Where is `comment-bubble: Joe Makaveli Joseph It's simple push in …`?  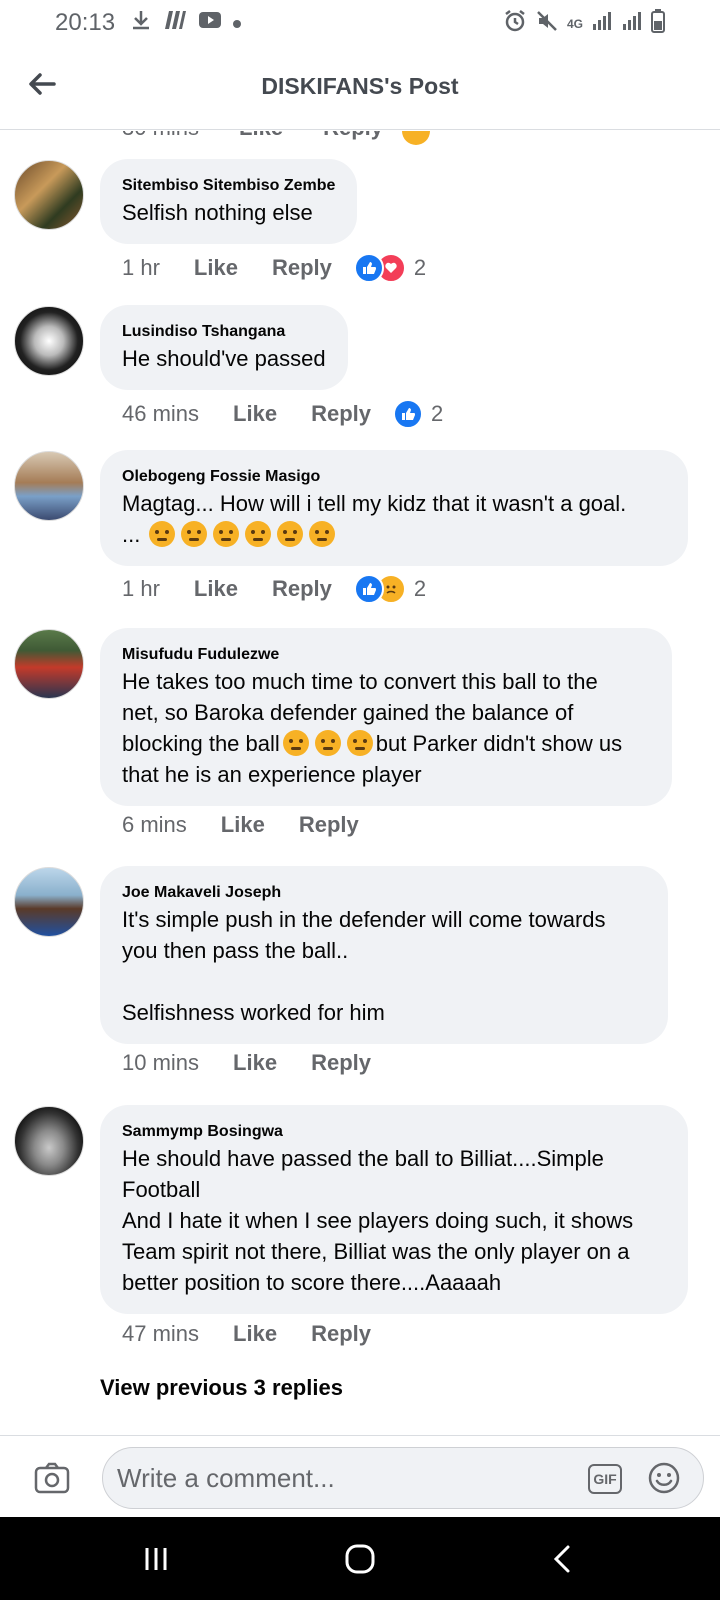 comment-bubble: Joe Makaveli Joseph It's simple push in … is located at coordinates (384, 955).